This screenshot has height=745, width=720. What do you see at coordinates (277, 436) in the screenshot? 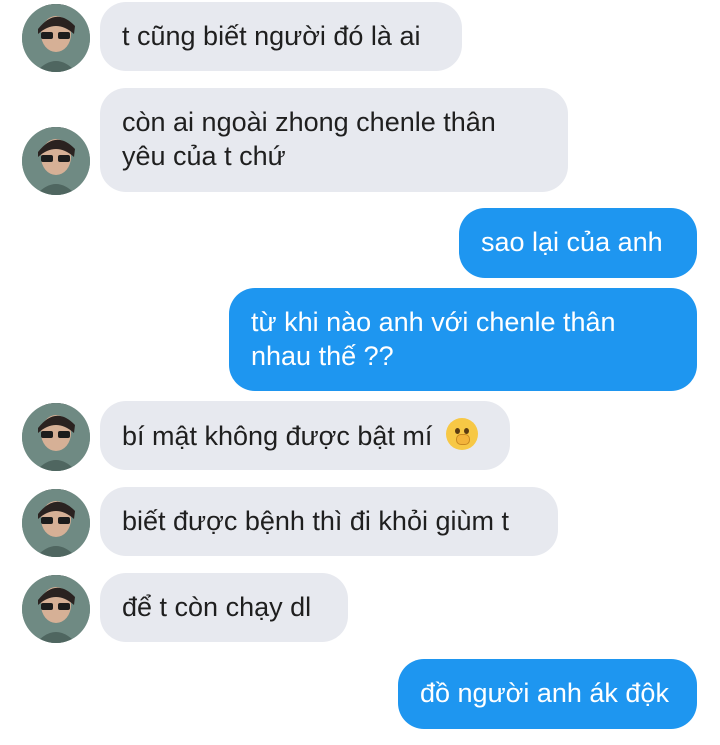
I see `message-text: bí mật không được bật mí` at bounding box center [277, 436].